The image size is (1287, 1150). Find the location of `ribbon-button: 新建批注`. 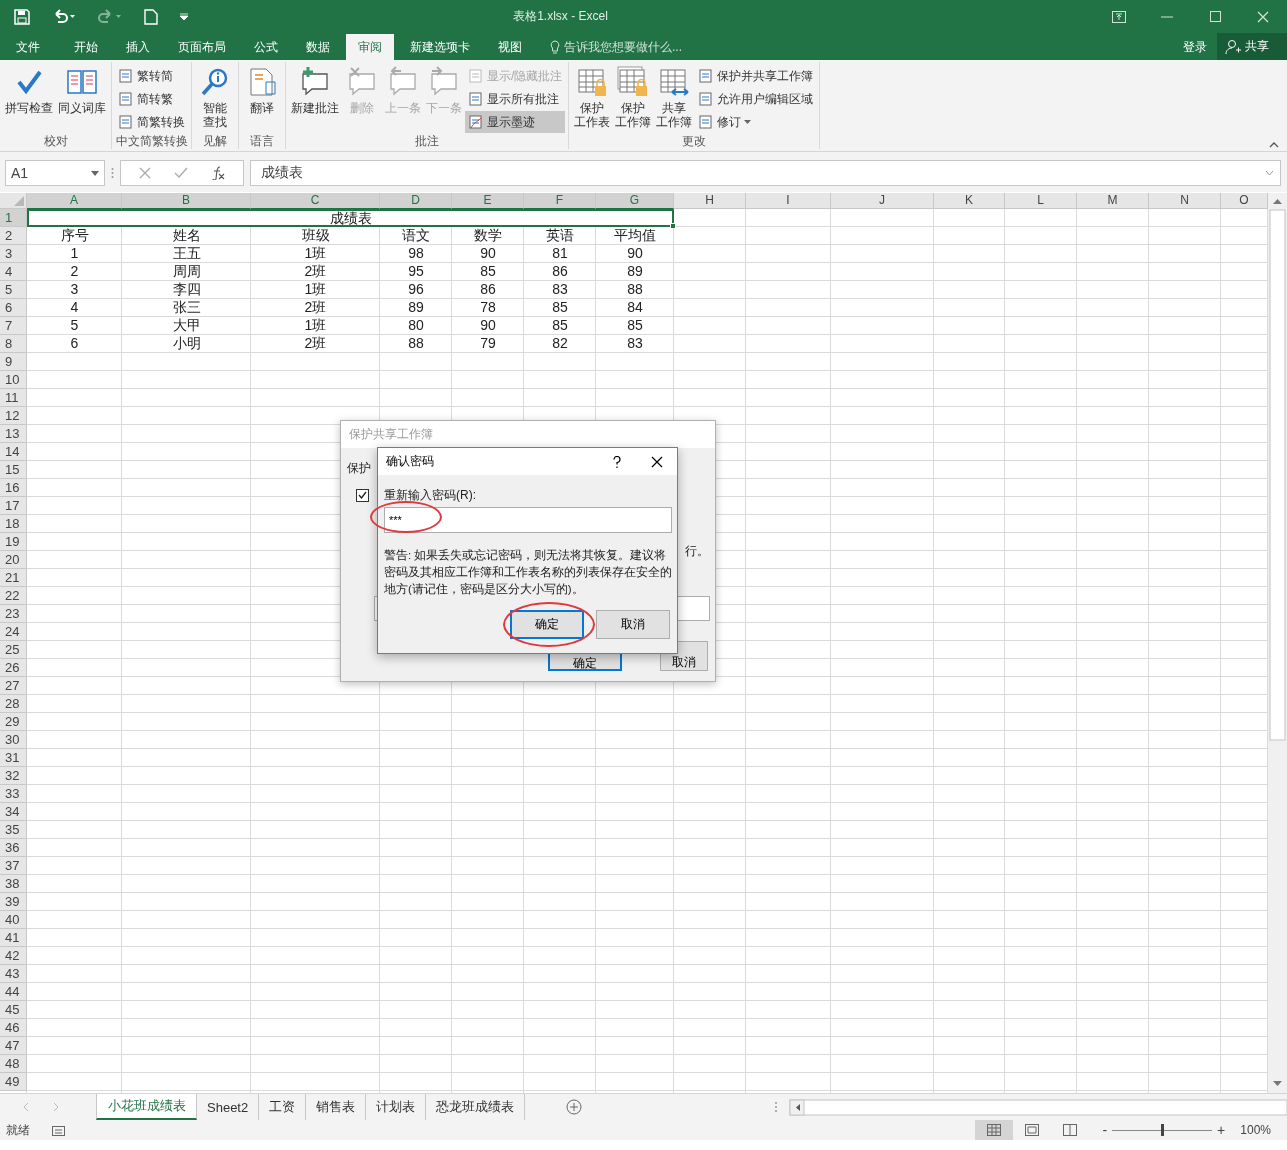

ribbon-button: 新建批注 is located at coordinates (315, 98).